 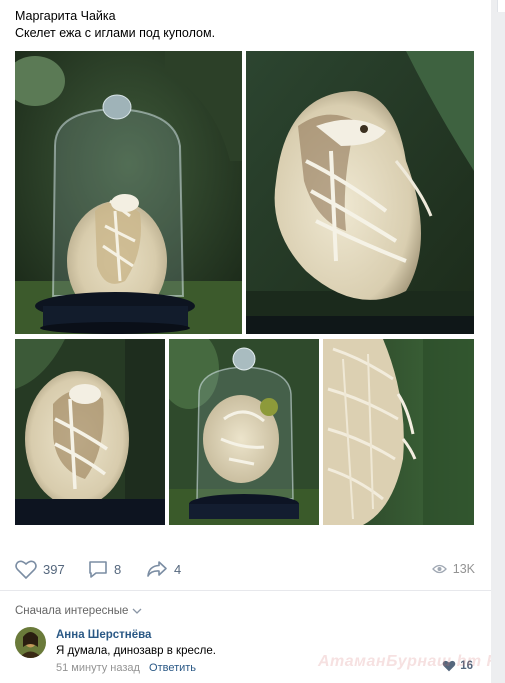 I want to click on scrollbar, so click(x=498, y=341).